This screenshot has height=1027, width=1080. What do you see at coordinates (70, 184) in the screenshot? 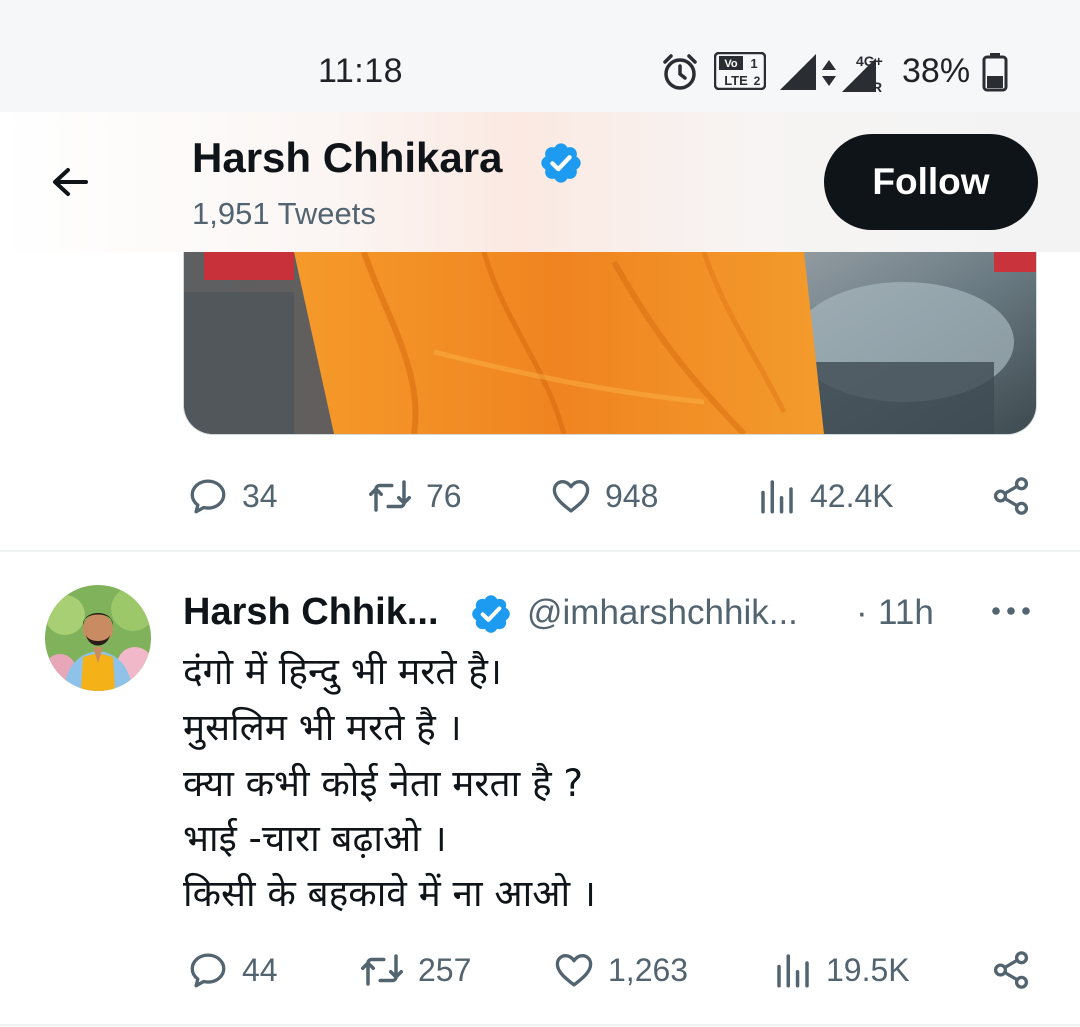
I see `back-arrow-icon` at bounding box center [70, 184].